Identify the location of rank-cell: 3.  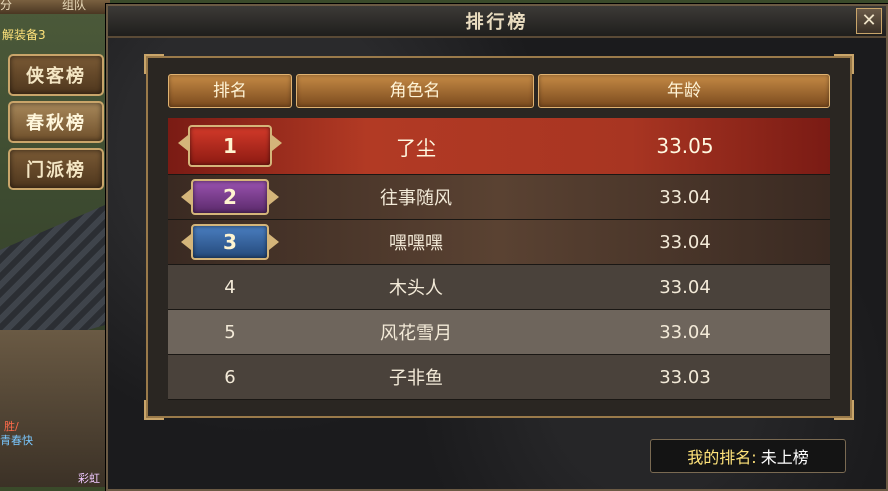
(230, 242).